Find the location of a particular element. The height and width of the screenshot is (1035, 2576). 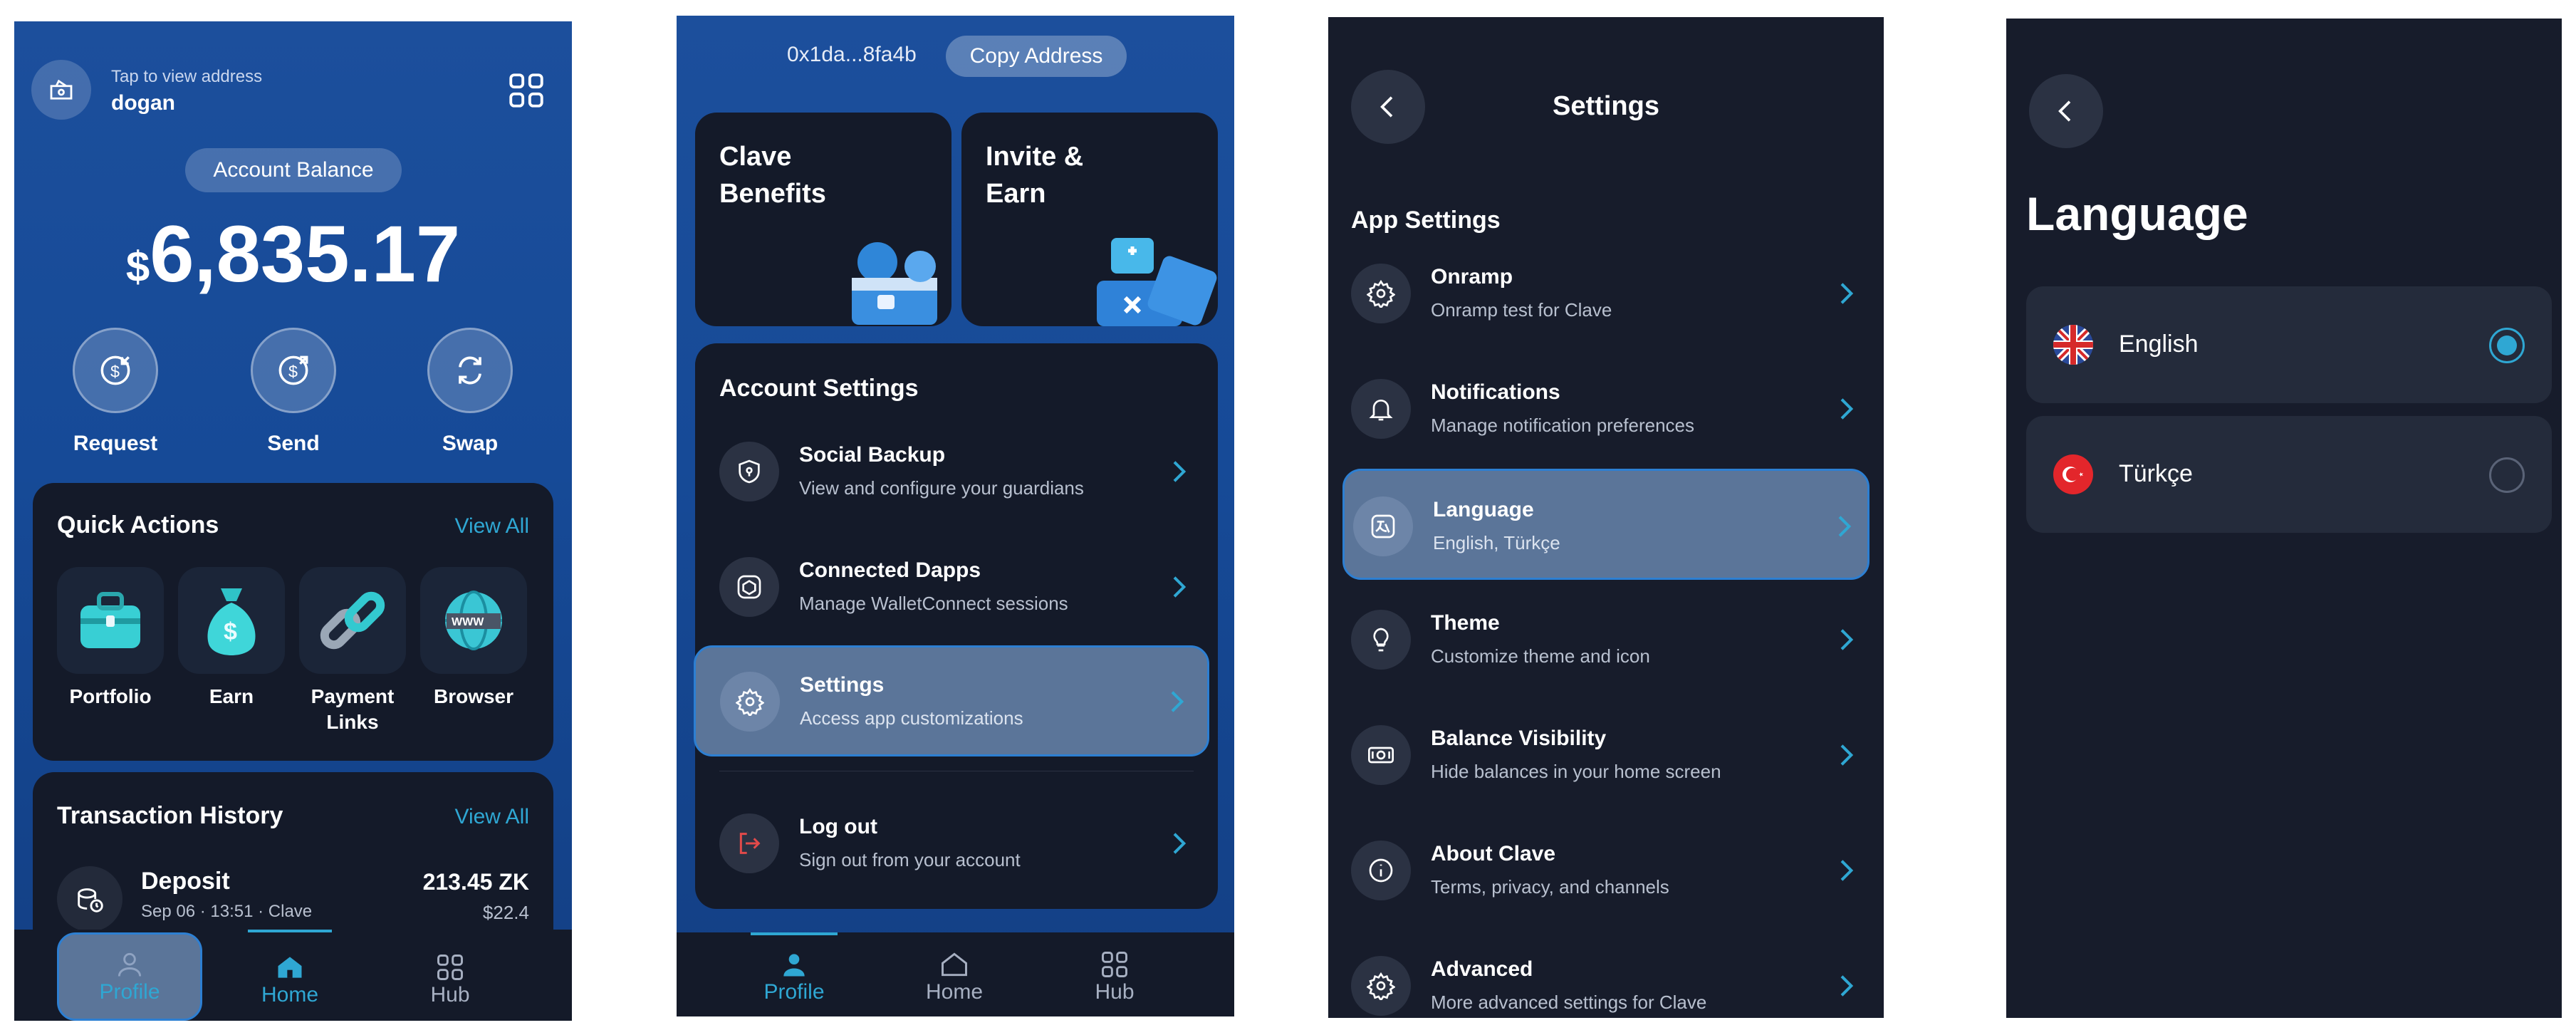

settings-row-subtitle: Onramp test for Clave is located at coordinates (1521, 310).